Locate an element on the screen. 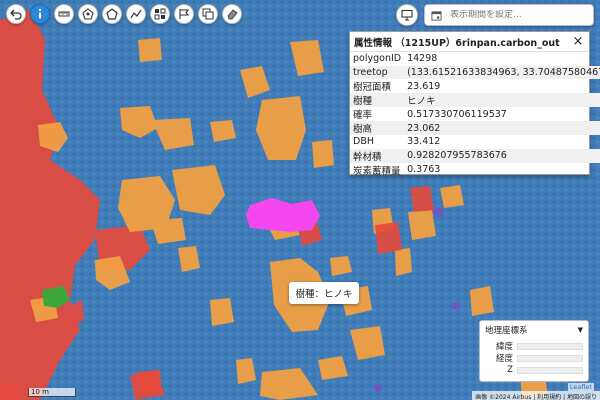 The image size is (600, 400). eraser-button is located at coordinates (232, 14).